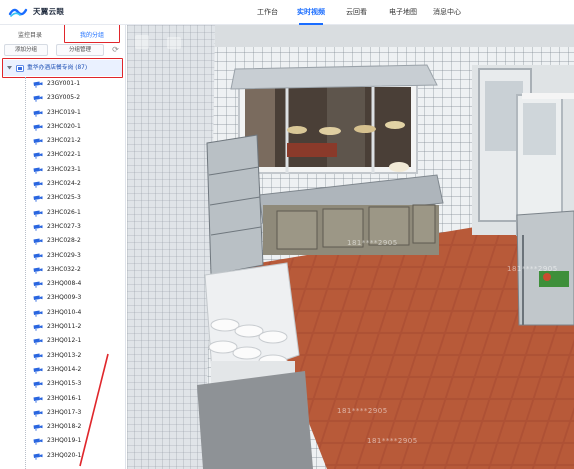 The image size is (574, 469). I want to click on camera-label: 23HC026-1, so click(64, 212).